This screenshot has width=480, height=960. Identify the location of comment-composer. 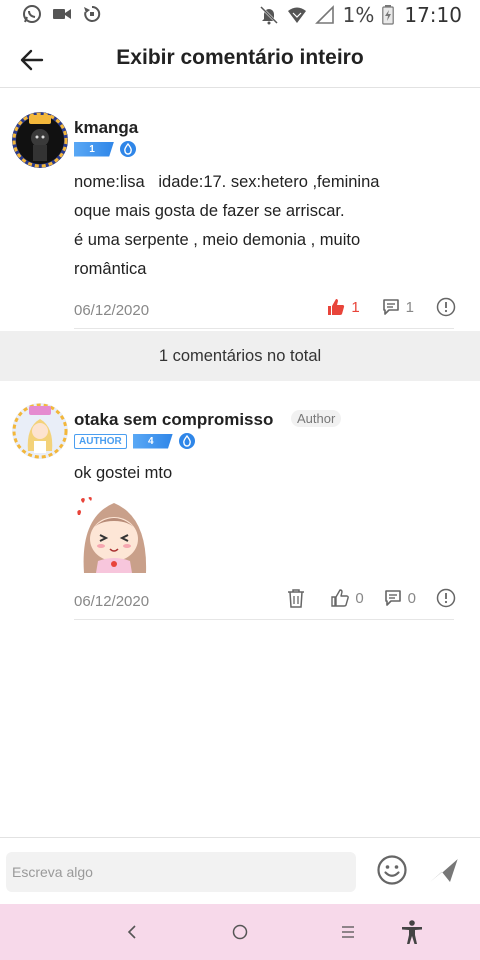
(240, 870).